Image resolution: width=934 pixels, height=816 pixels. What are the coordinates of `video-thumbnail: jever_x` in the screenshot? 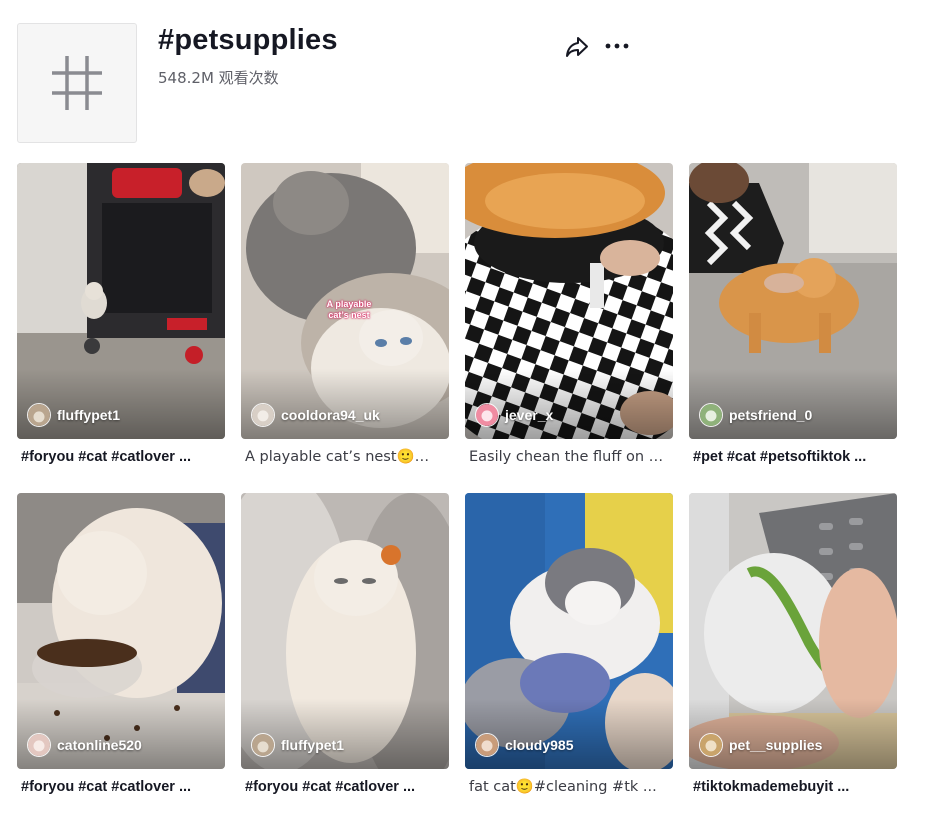 It's located at (569, 301).